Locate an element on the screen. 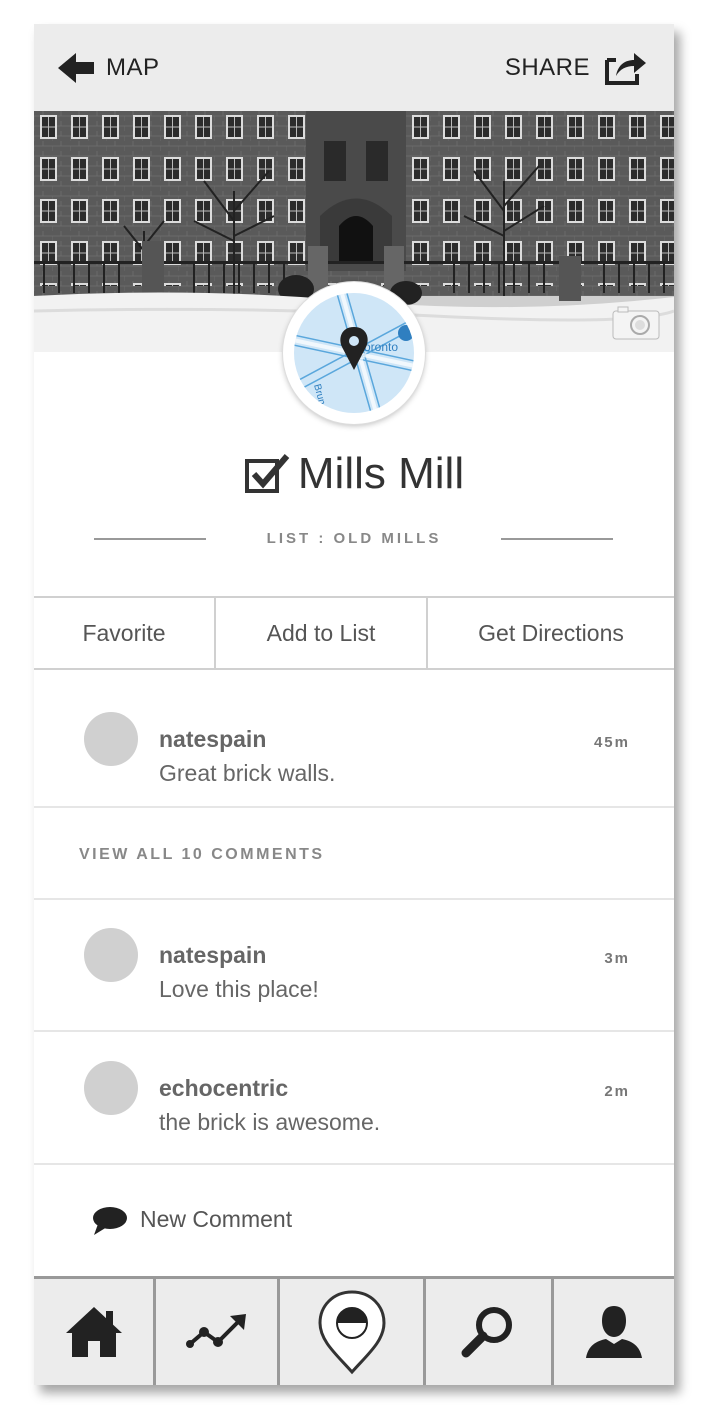  tab-profile is located at coordinates (612, 1332).